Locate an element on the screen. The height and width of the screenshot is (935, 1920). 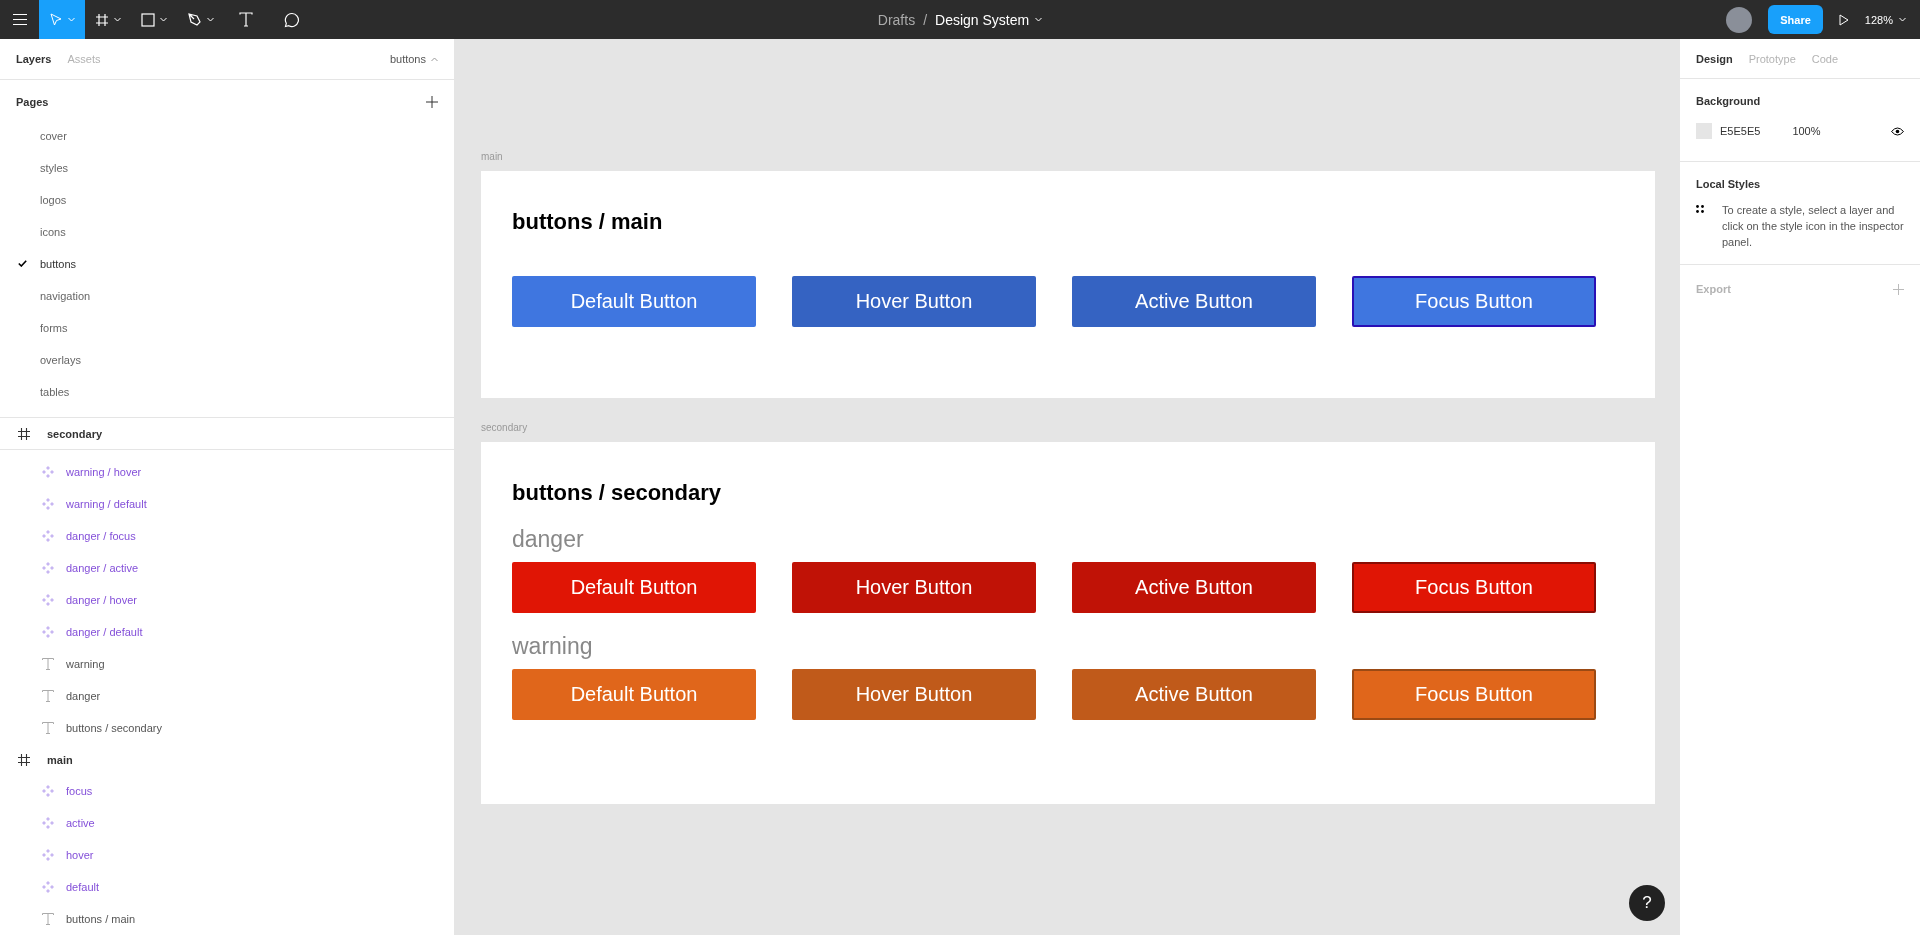
panel-tab: Layers is located at coordinates (34, 59).